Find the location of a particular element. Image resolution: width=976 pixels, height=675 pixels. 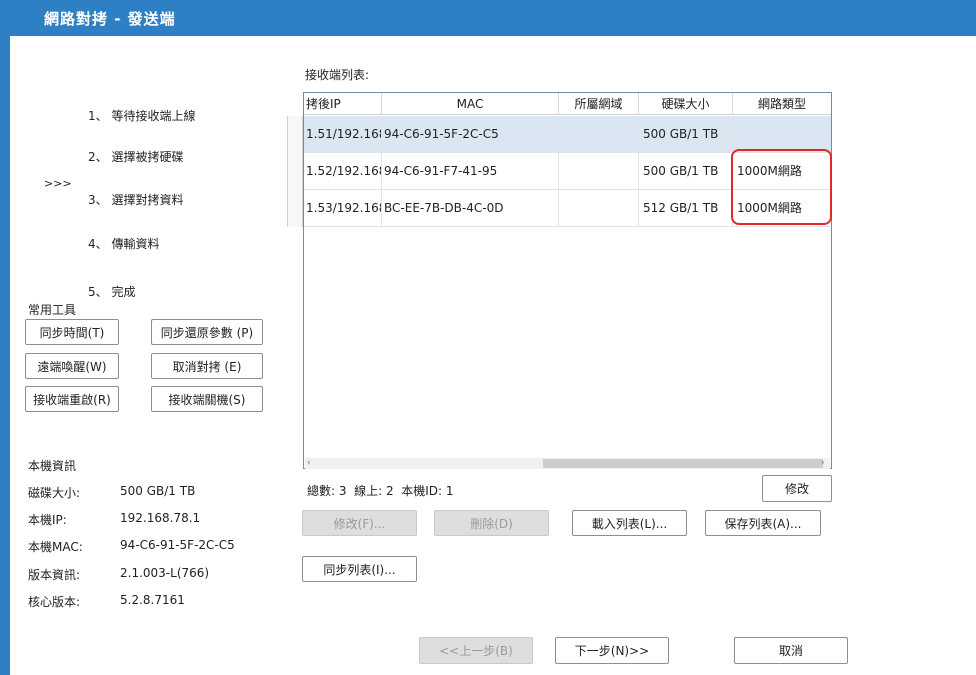

previous-step-button: <<上一步(B) is located at coordinates (476, 650).